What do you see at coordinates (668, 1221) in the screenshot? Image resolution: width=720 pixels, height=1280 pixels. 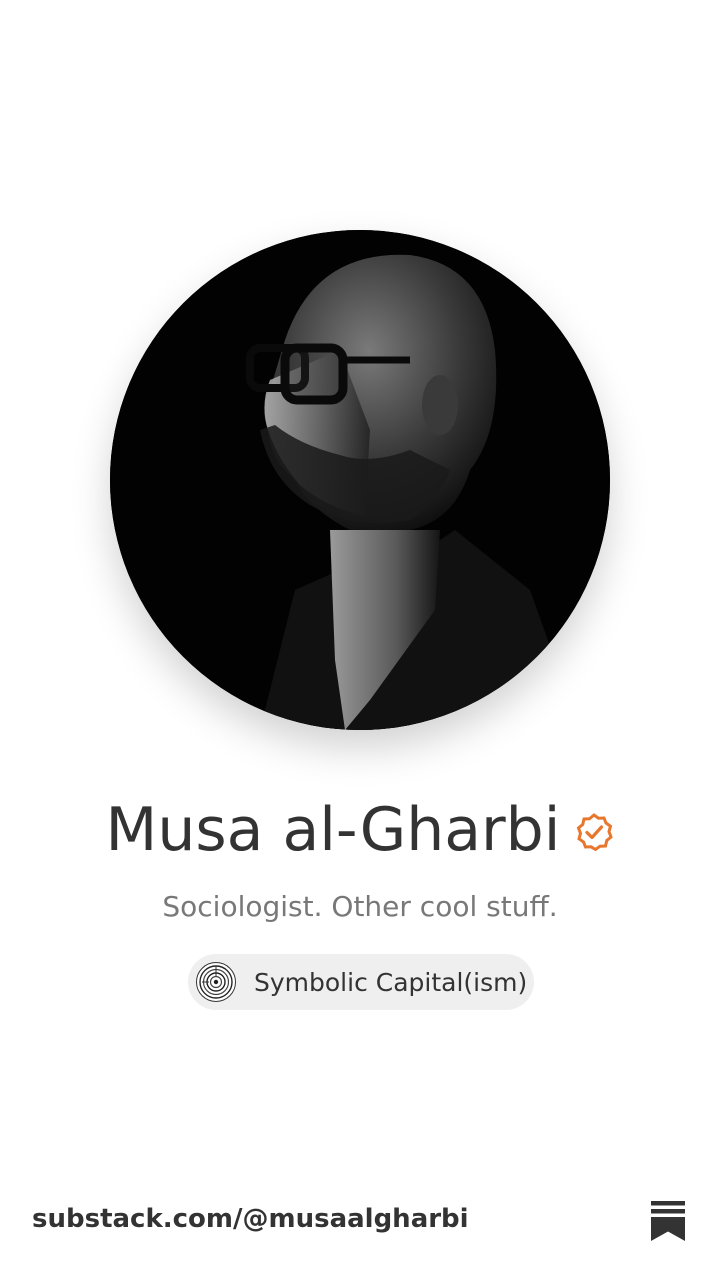 I see `substack-bookmark-icon` at bounding box center [668, 1221].